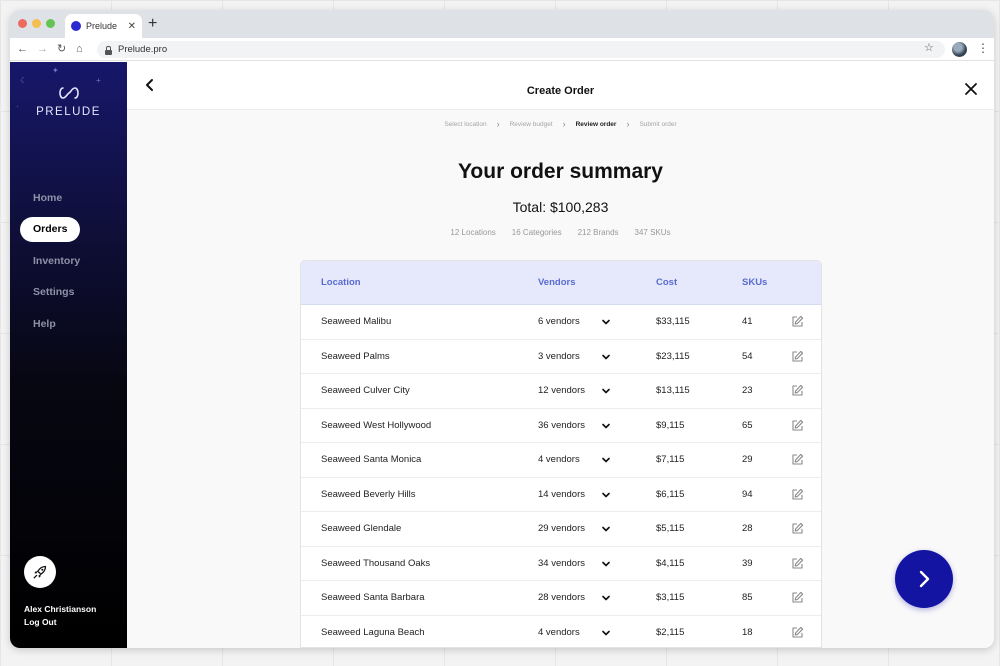 The image size is (1000, 666). I want to click on skus-cell: 54, so click(747, 356).